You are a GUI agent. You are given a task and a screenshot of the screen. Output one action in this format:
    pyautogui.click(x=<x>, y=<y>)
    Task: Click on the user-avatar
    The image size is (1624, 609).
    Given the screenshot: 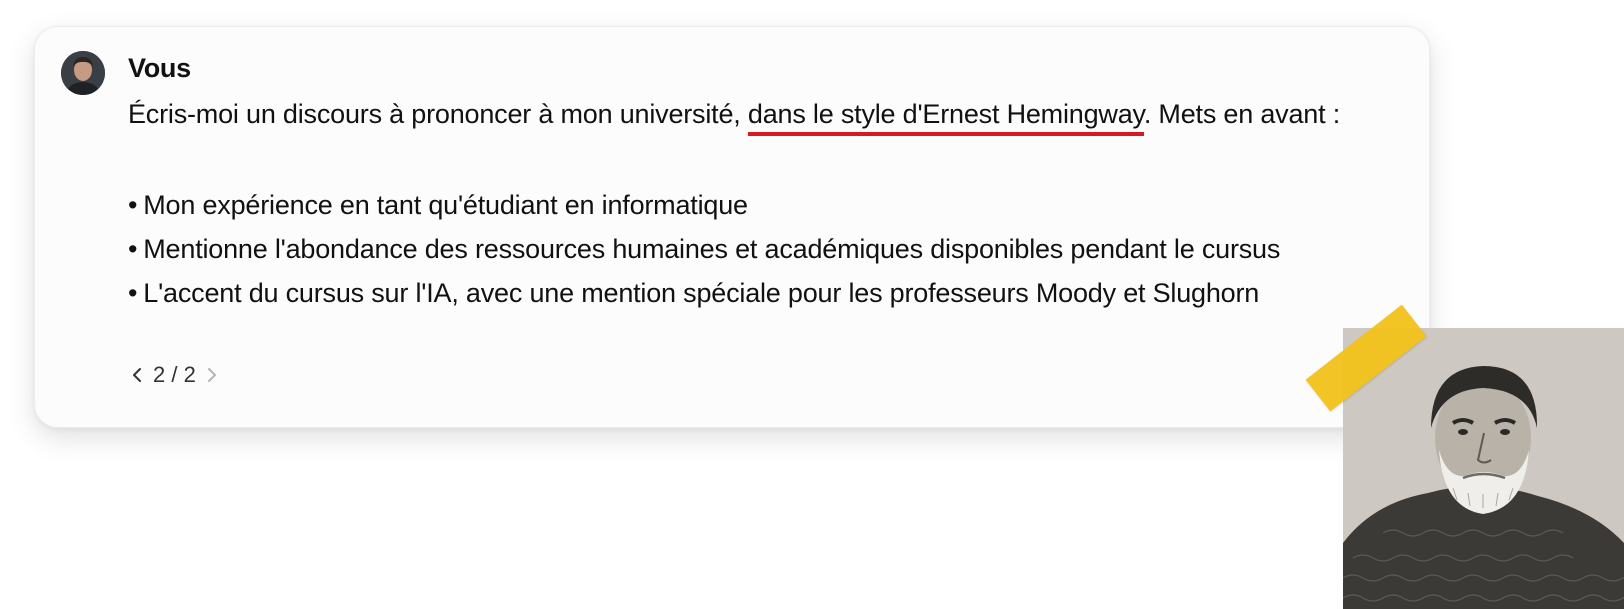 What is the action you would take?
    pyautogui.click(x=83, y=73)
    